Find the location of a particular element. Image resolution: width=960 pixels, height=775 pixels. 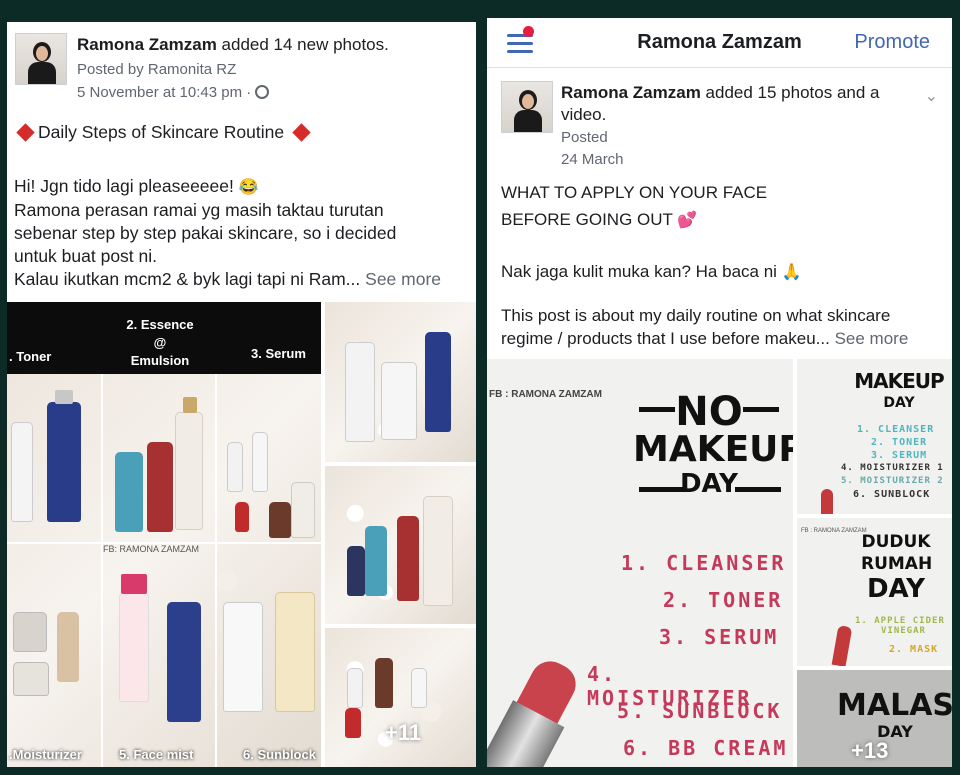

post-timestamp-row: 5 November at 10:43 pm · is located at coordinates (173, 92).